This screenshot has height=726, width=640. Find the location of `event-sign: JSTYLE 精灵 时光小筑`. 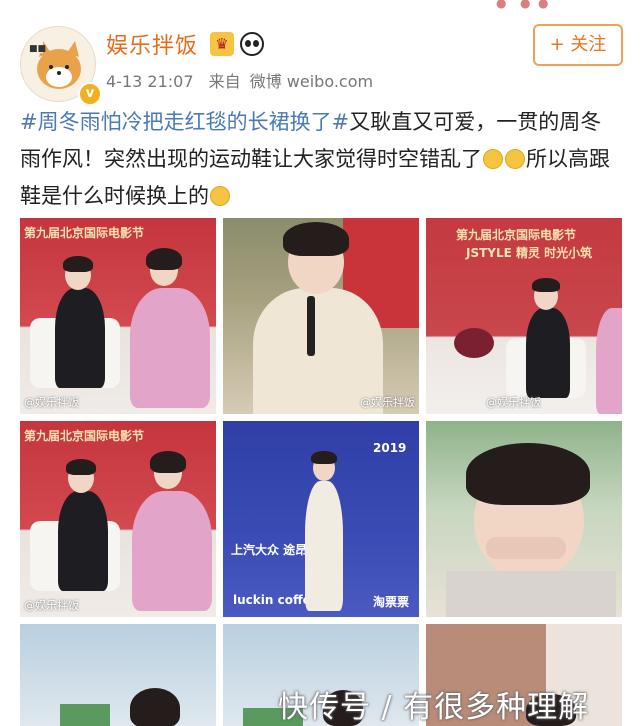

event-sign: JSTYLE 精灵 时光小筑 is located at coordinates (529, 253).